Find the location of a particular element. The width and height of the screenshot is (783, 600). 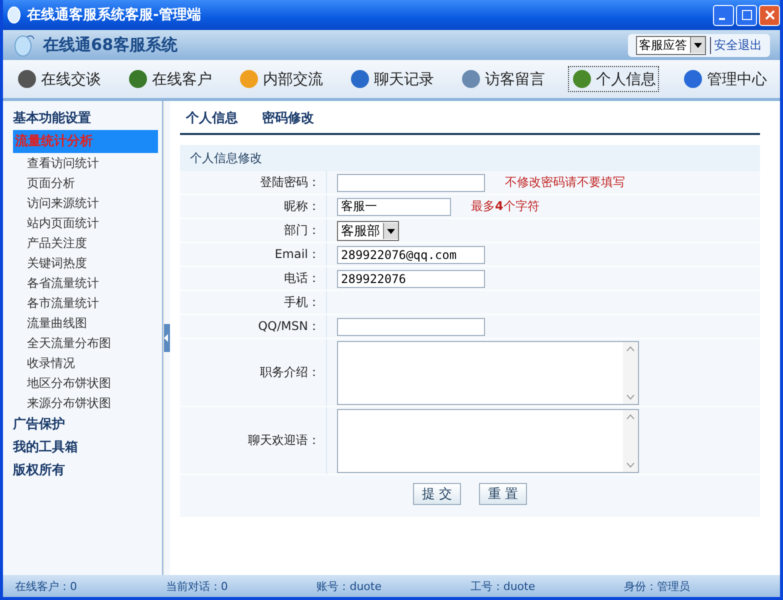

field-label: QQ/MSN： is located at coordinates (289, 326).